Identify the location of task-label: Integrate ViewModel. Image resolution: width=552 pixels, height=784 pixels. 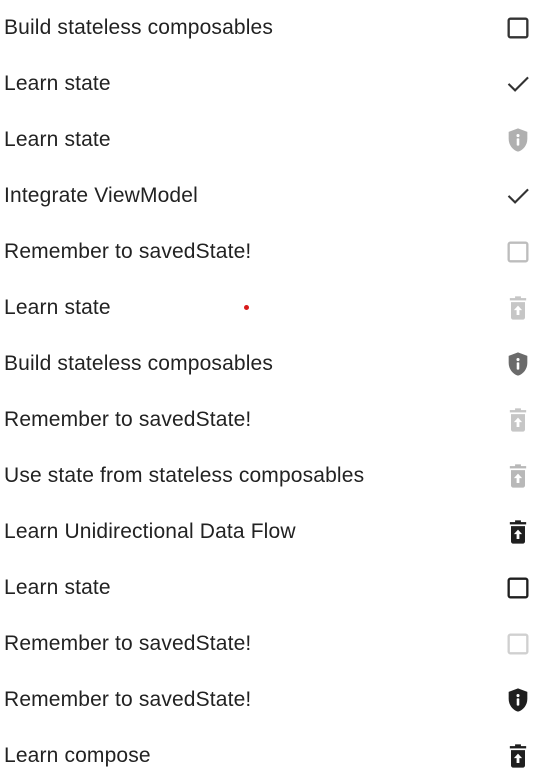
(101, 195).